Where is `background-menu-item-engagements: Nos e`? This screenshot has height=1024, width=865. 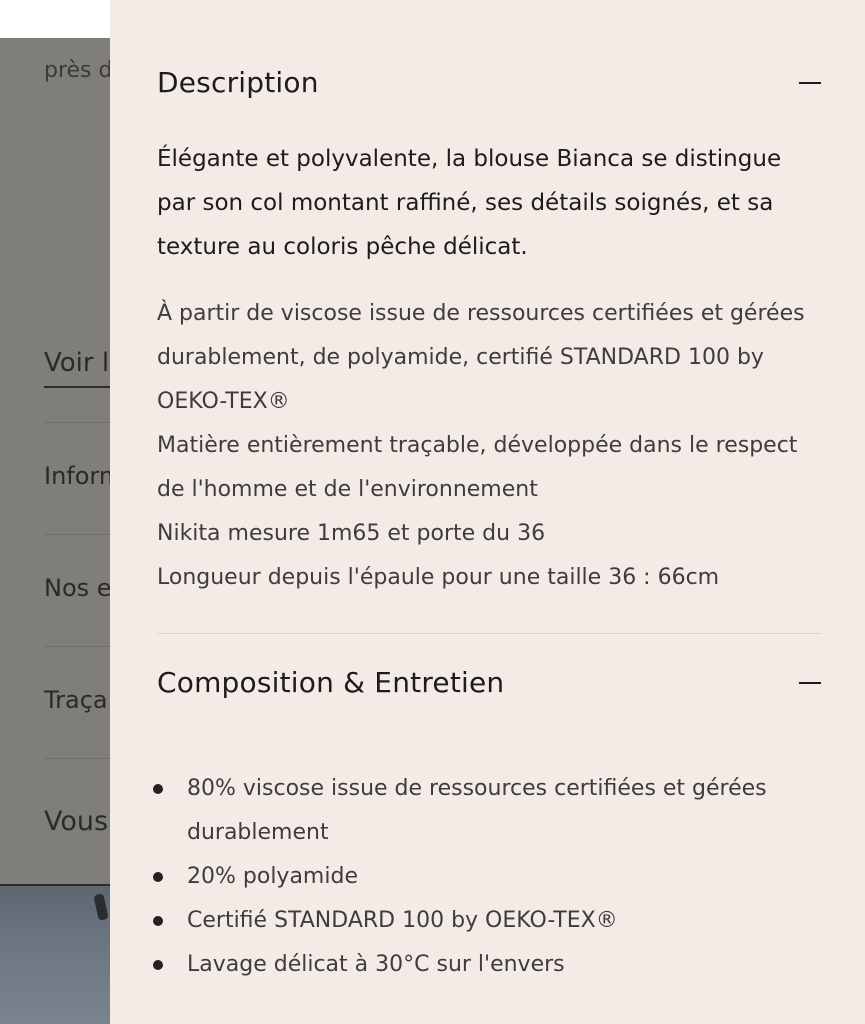
background-menu-item-engagements: Nos e is located at coordinates (77, 588).